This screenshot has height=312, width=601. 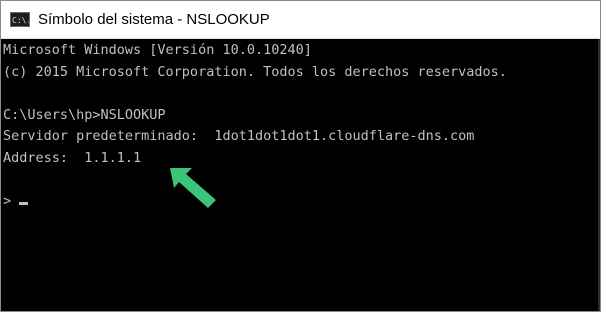 I want to click on arrow-shape, so click(x=193, y=188).